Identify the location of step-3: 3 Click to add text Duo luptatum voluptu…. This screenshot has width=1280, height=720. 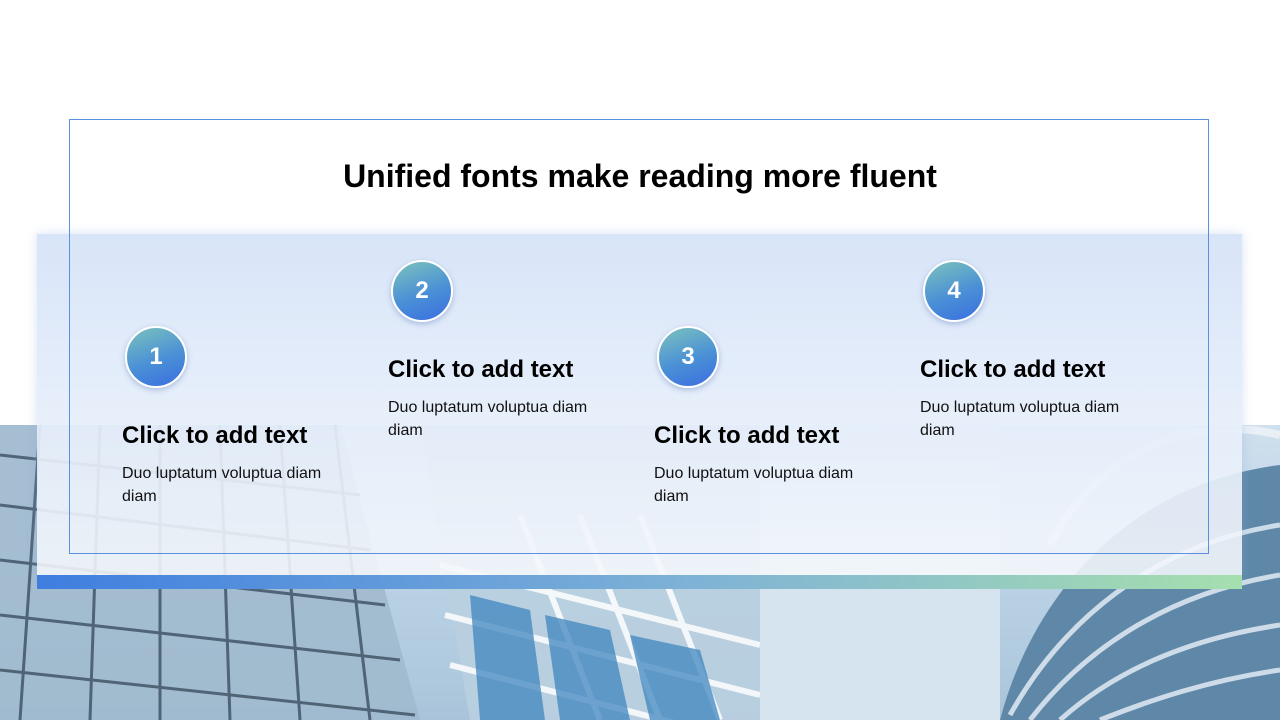
(769, 417).